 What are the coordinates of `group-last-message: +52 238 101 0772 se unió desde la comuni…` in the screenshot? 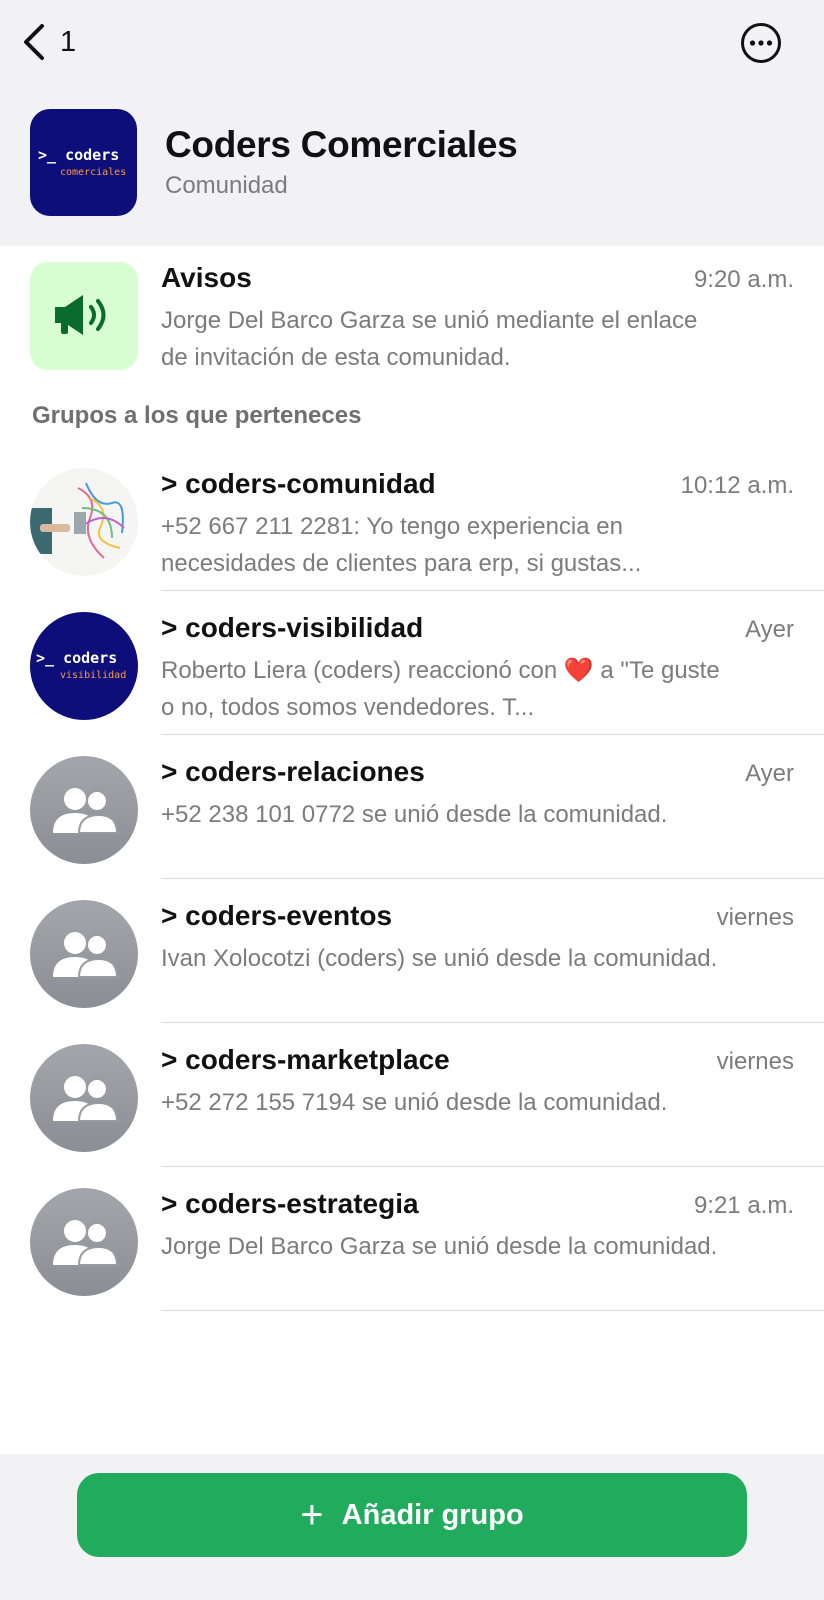 It's located at (414, 814).